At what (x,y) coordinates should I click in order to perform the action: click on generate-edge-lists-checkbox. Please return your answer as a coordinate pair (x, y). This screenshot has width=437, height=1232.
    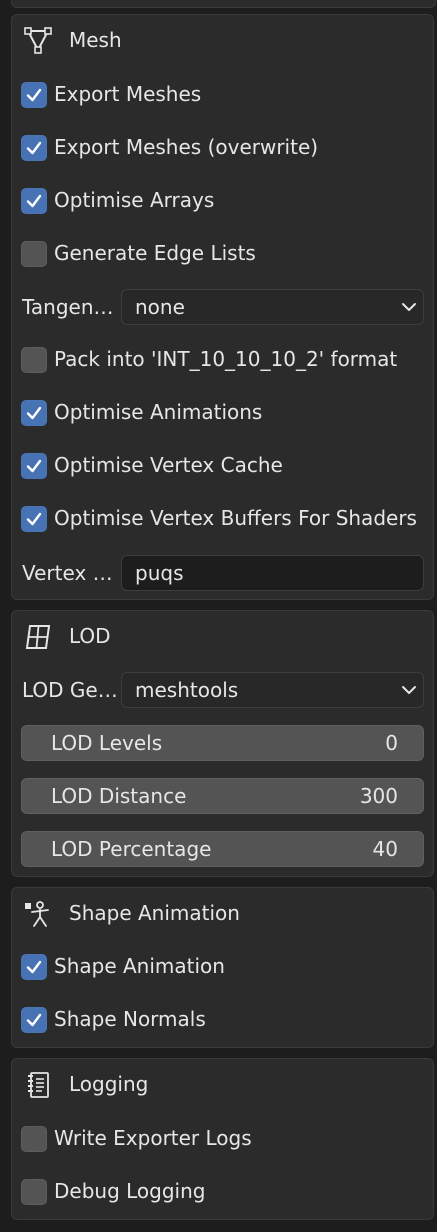
    Looking at the image, I should click on (34, 254).